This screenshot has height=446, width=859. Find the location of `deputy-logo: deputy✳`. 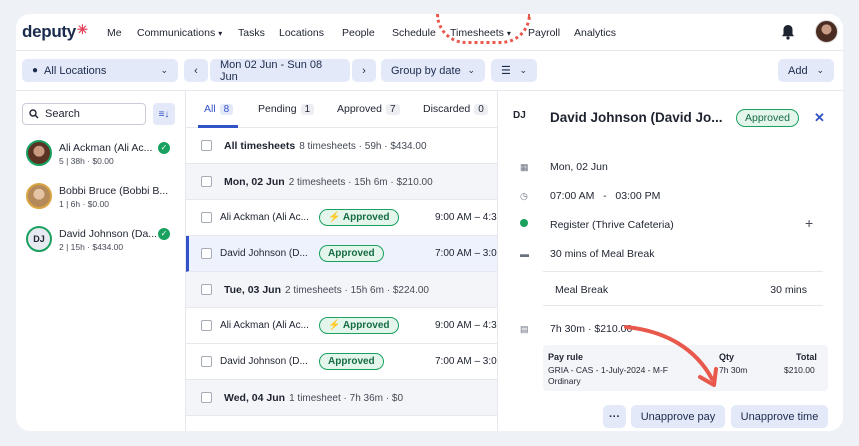

deputy-logo: deputy✳ is located at coordinates (55, 32).